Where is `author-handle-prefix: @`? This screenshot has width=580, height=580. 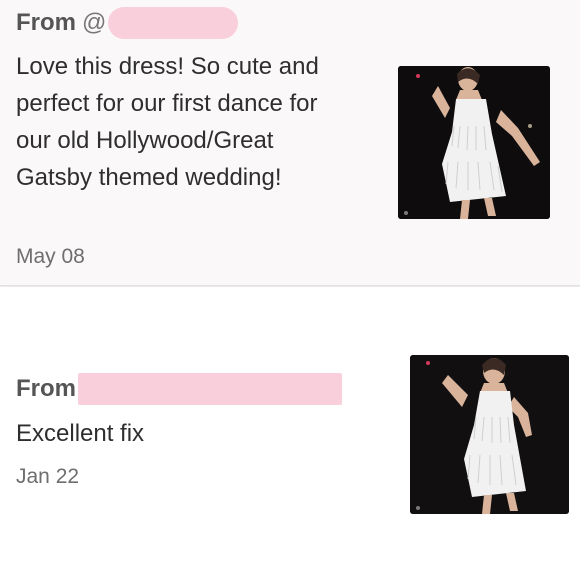 author-handle-prefix: @ is located at coordinates (94, 22).